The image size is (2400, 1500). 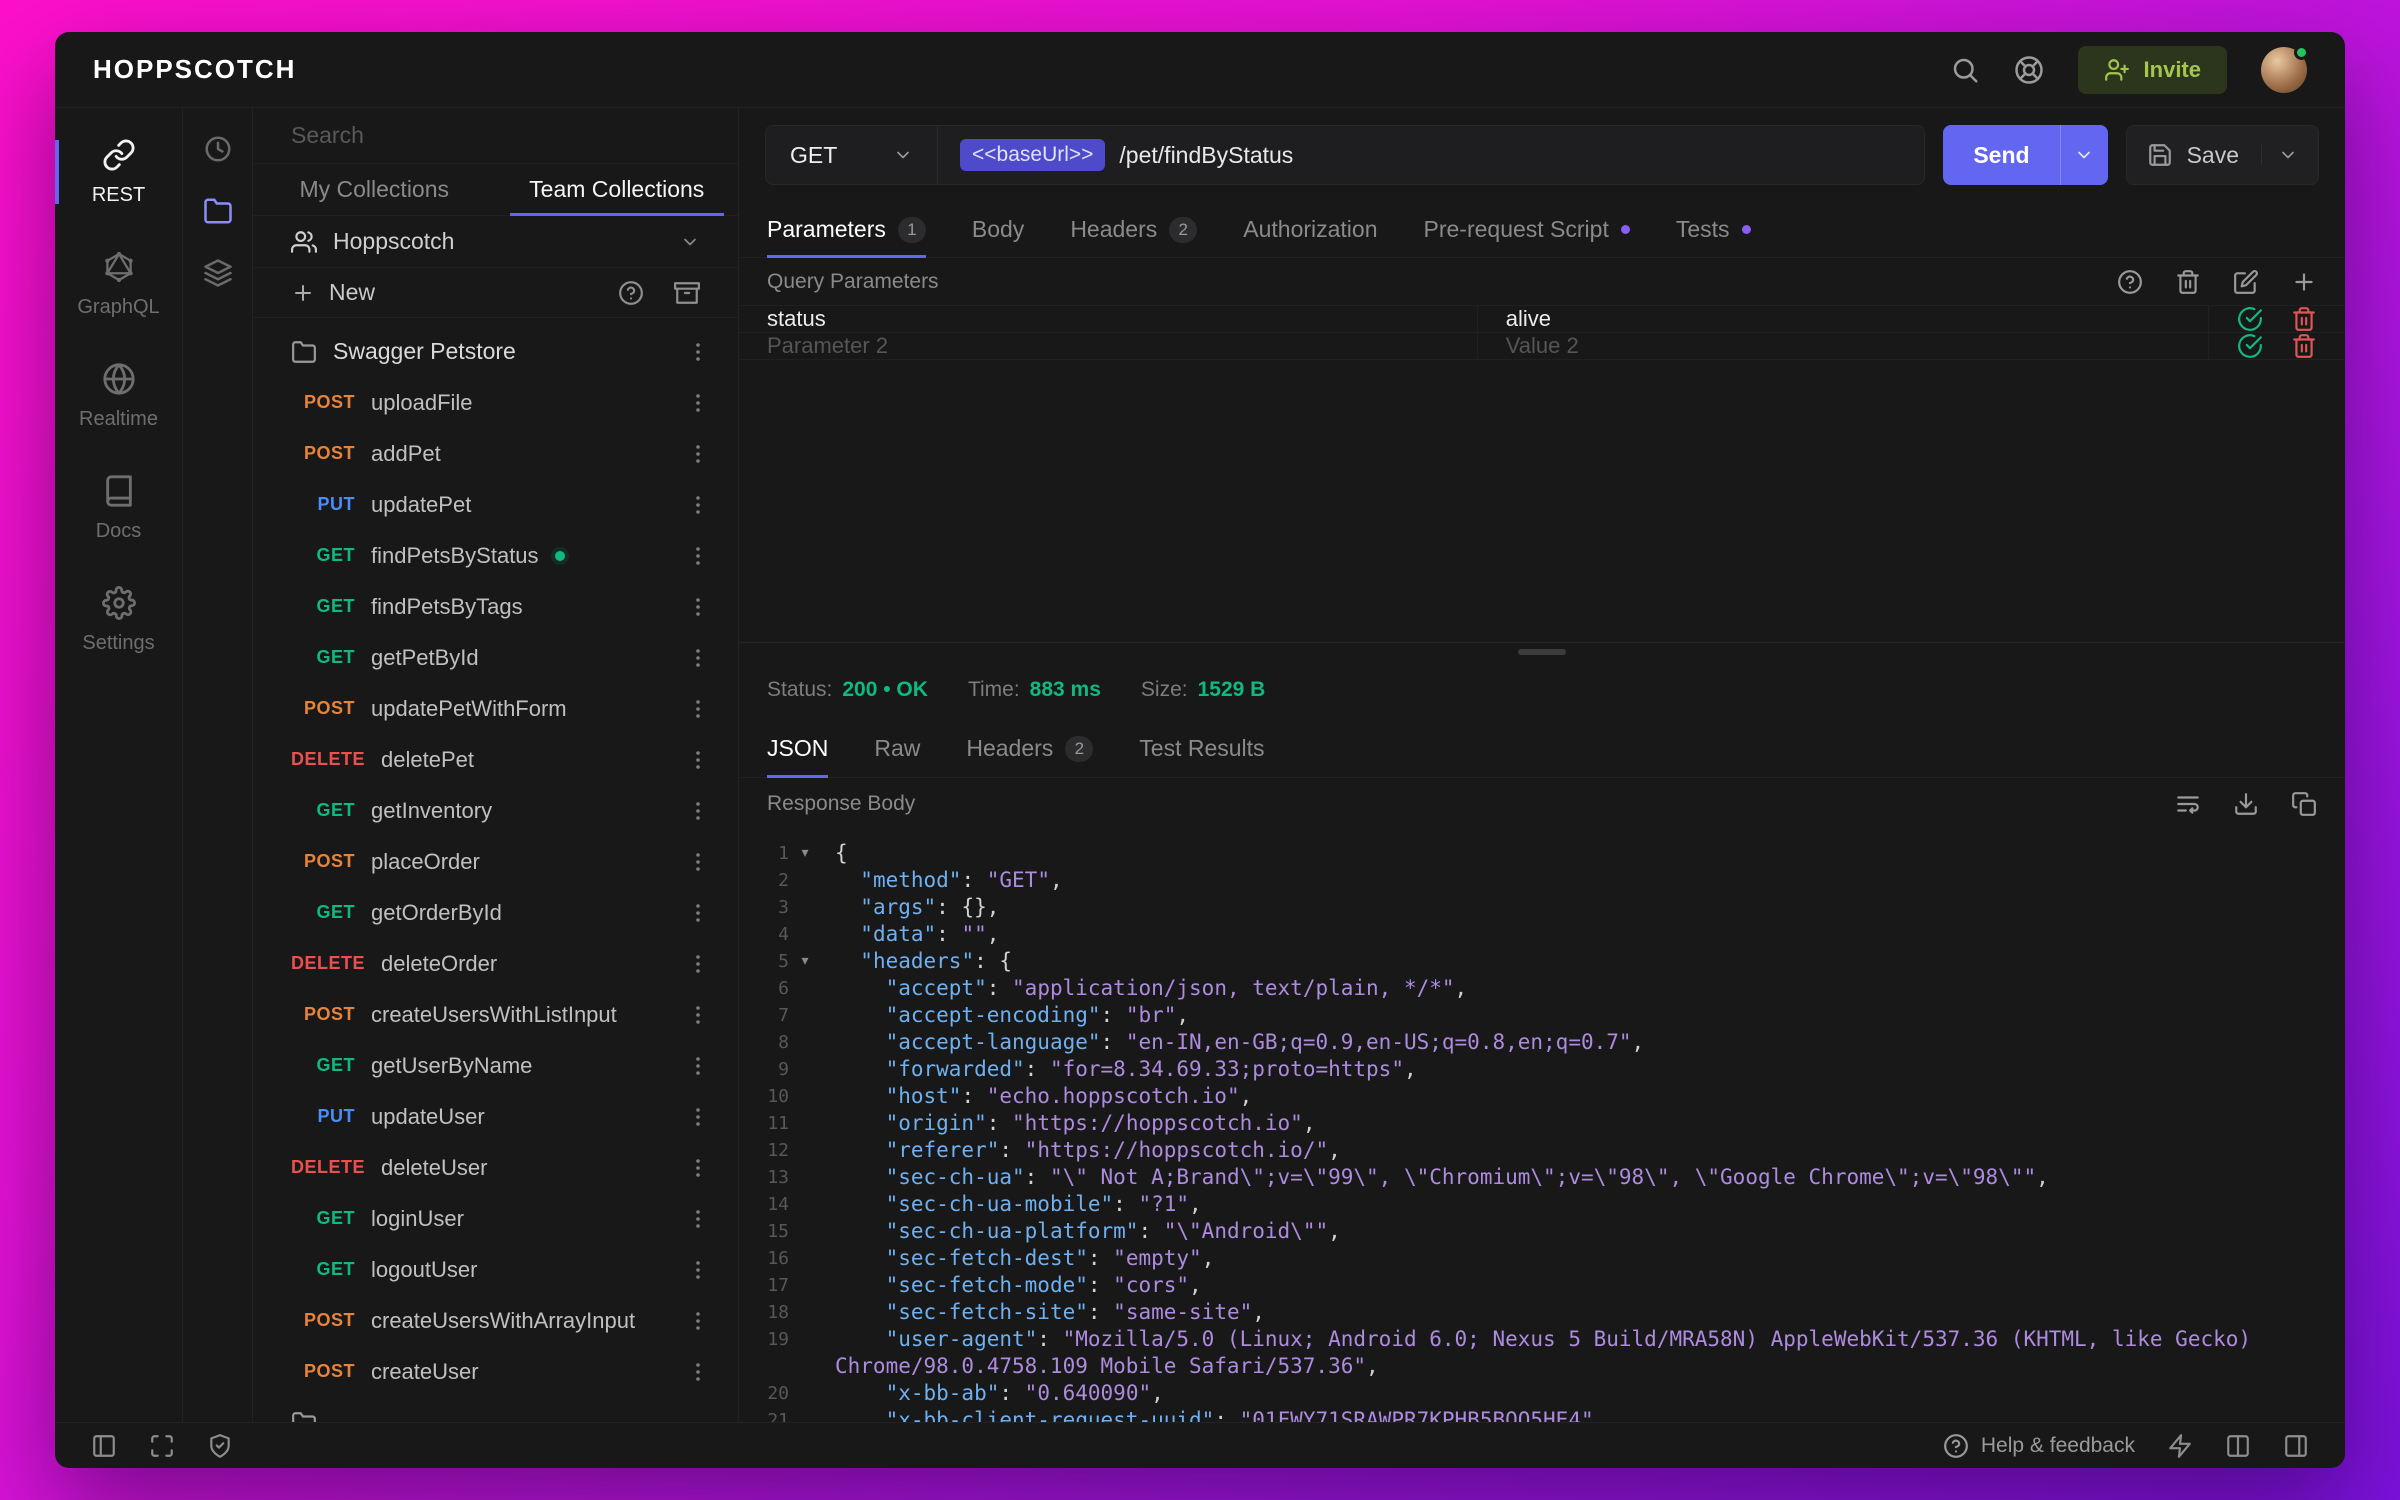 What do you see at coordinates (2152, 69) in the screenshot?
I see `invite-button: Invite` at bounding box center [2152, 69].